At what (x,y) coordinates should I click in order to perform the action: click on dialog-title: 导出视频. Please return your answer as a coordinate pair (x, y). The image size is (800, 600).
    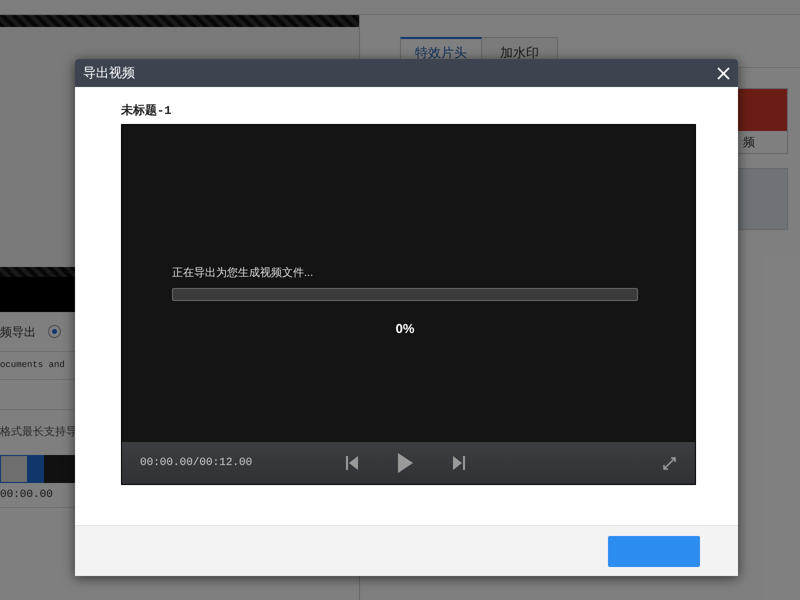
    Looking at the image, I should click on (109, 73).